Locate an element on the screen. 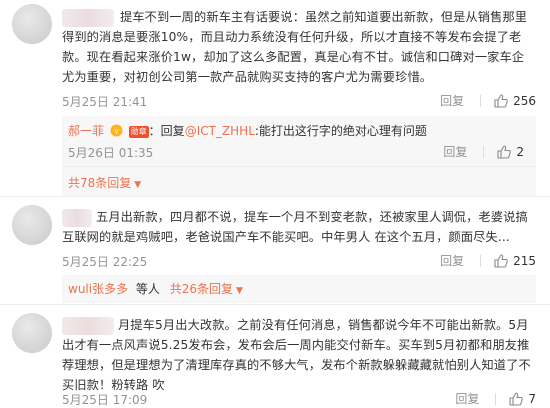 This screenshot has width=550, height=408. sub-reply: wuli张多多 等人 共26条回复 ▼ is located at coordinates (155, 290).